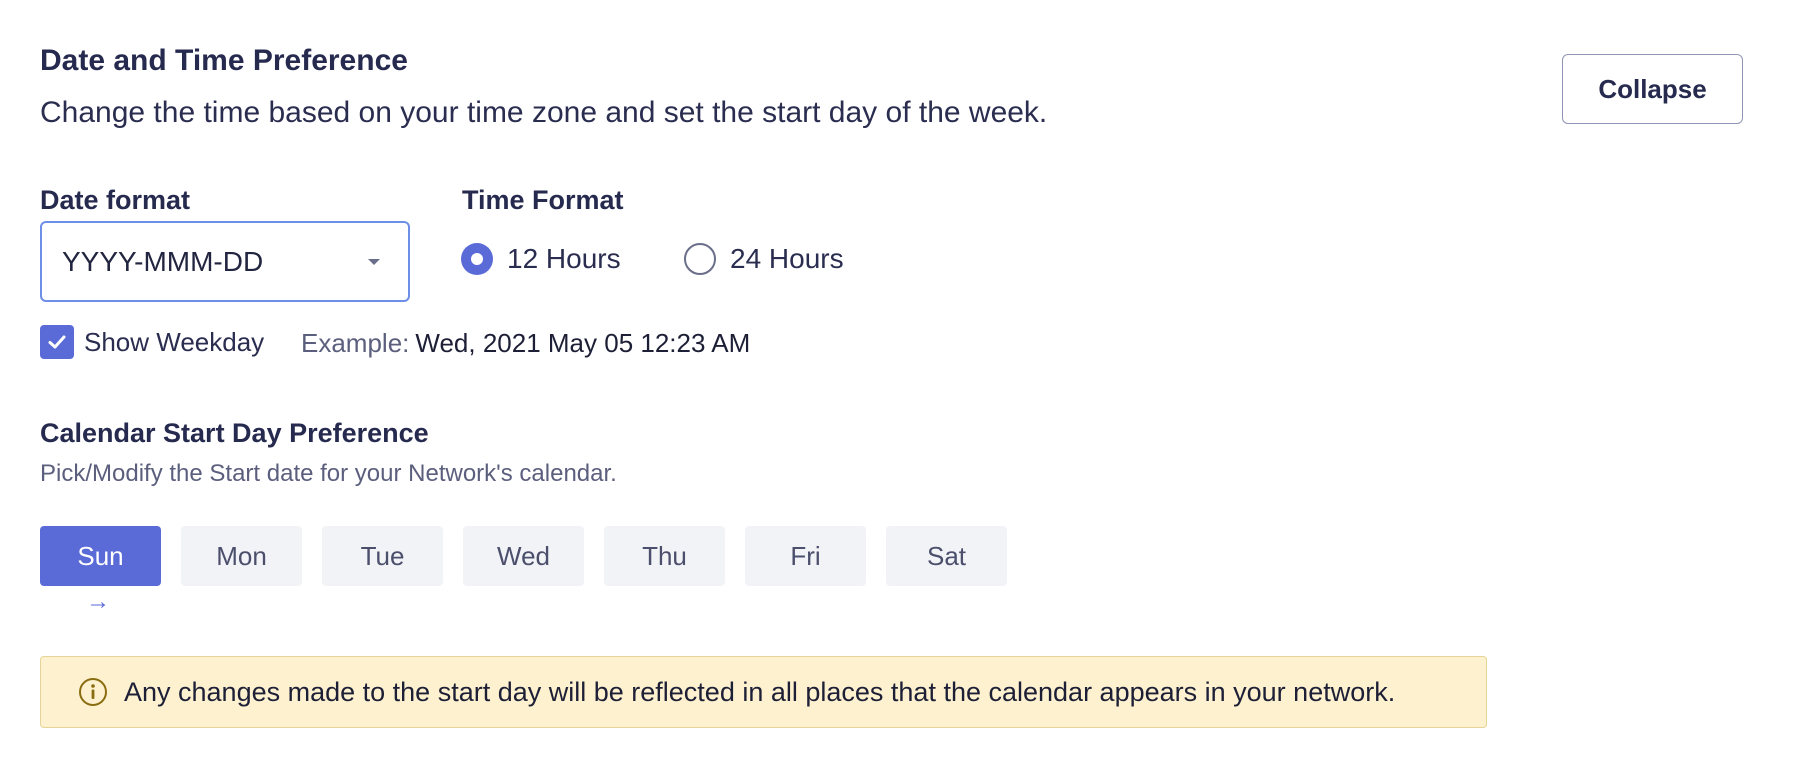 The width and height of the screenshot is (1794, 782). What do you see at coordinates (93, 692) in the screenshot?
I see `info-icon` at bounding box center [93, 692].